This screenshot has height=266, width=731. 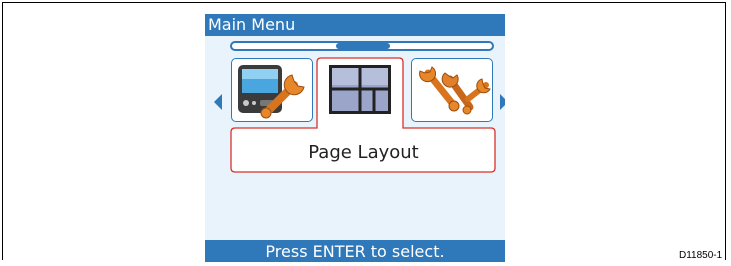 I want to click on wrenches-icon, so click(x=455, y=90).